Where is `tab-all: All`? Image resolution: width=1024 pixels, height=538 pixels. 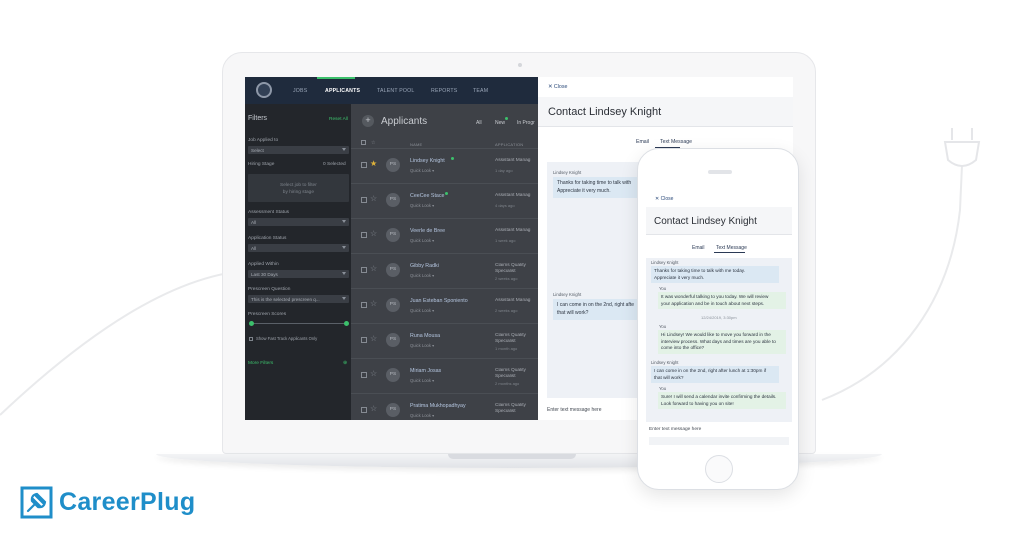
tab-all: All is located at coordinates (479, 123).